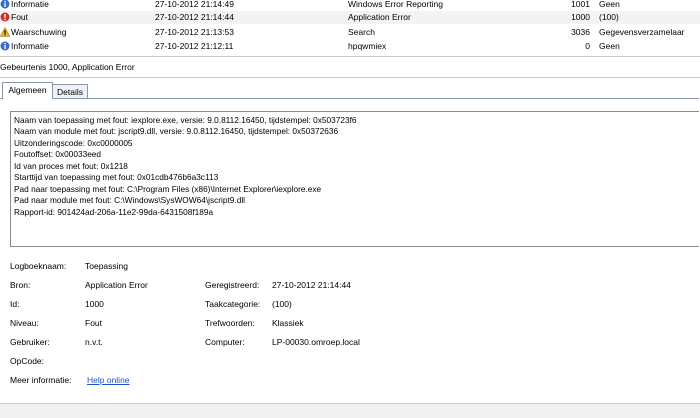  I want to click on id-label: Id:, so click(15, 304).